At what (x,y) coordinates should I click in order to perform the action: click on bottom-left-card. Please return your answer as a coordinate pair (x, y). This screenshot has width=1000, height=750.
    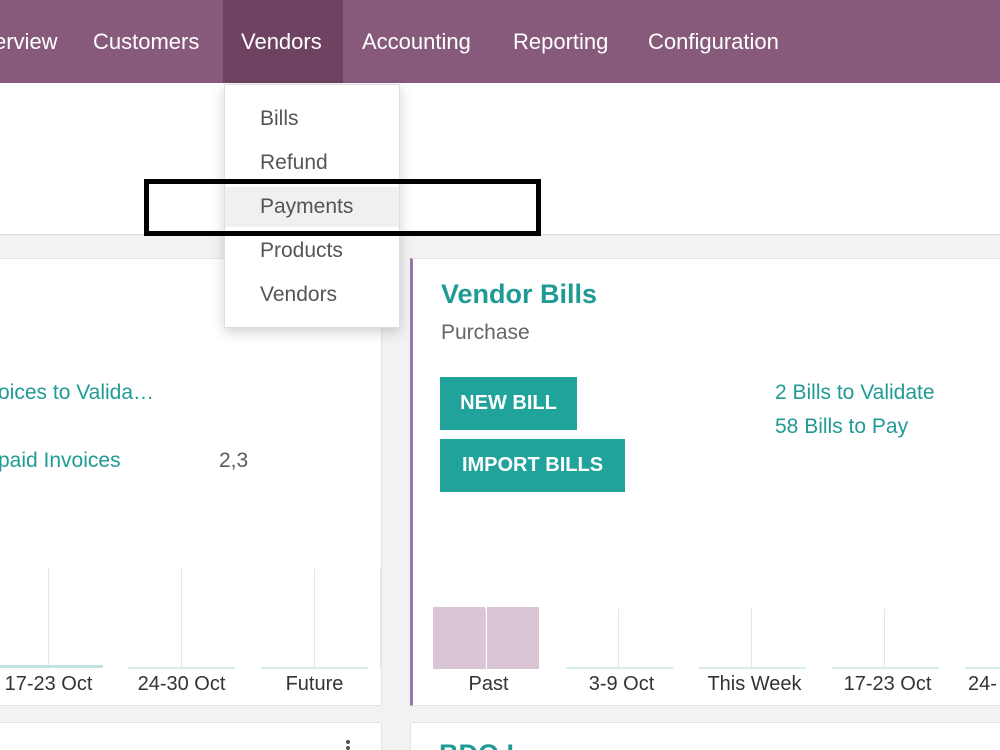
    Looking at the image, I should click on (191, 736).